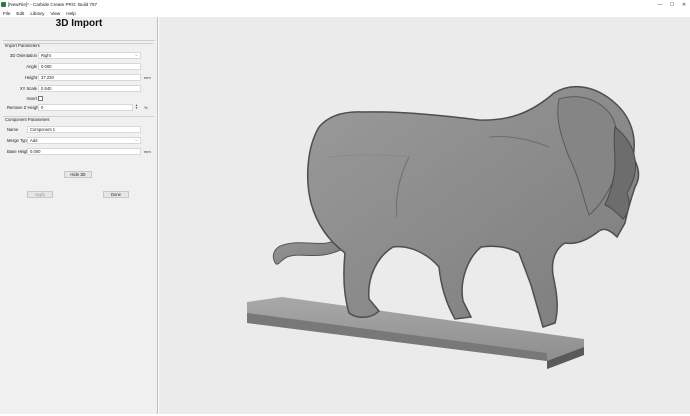 This screenshot has width=690, height=416. I want to click on merge-row: Merge Type Add, so click(79, 141).